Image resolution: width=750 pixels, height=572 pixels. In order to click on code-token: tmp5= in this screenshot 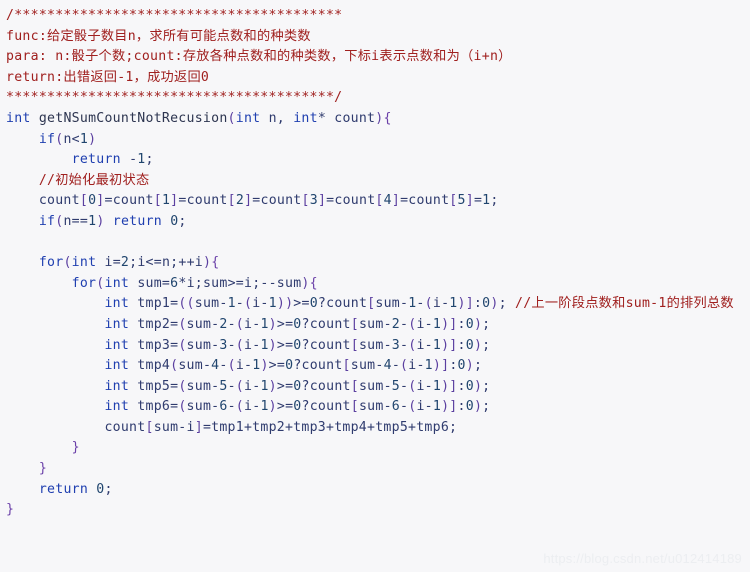, I will do `click(154, 386)`.